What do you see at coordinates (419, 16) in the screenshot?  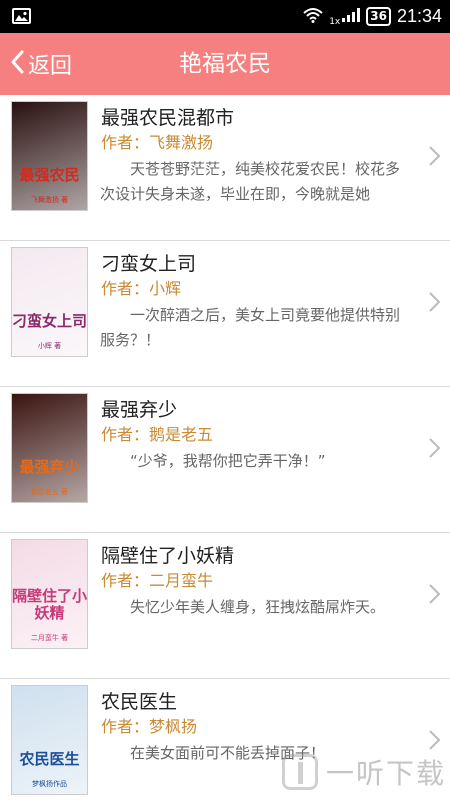 I see `status-time: 21:34` at bounding box center [419, 16].